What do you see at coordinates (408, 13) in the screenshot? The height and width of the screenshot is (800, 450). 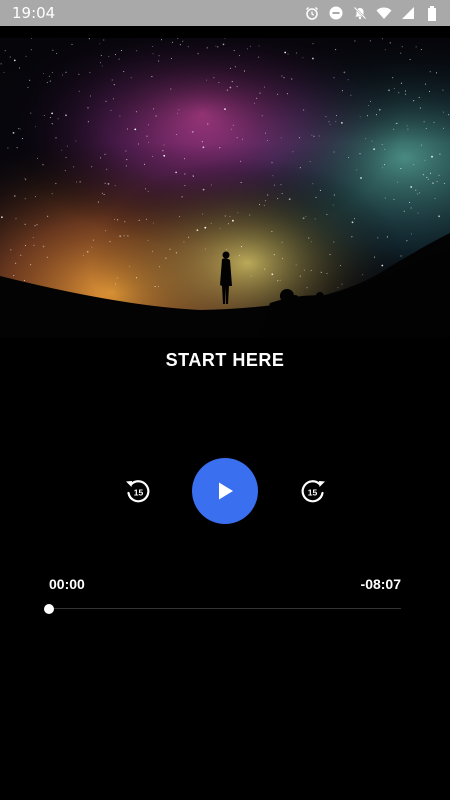 I see `signal-icon` at bounding box center [408, 13].